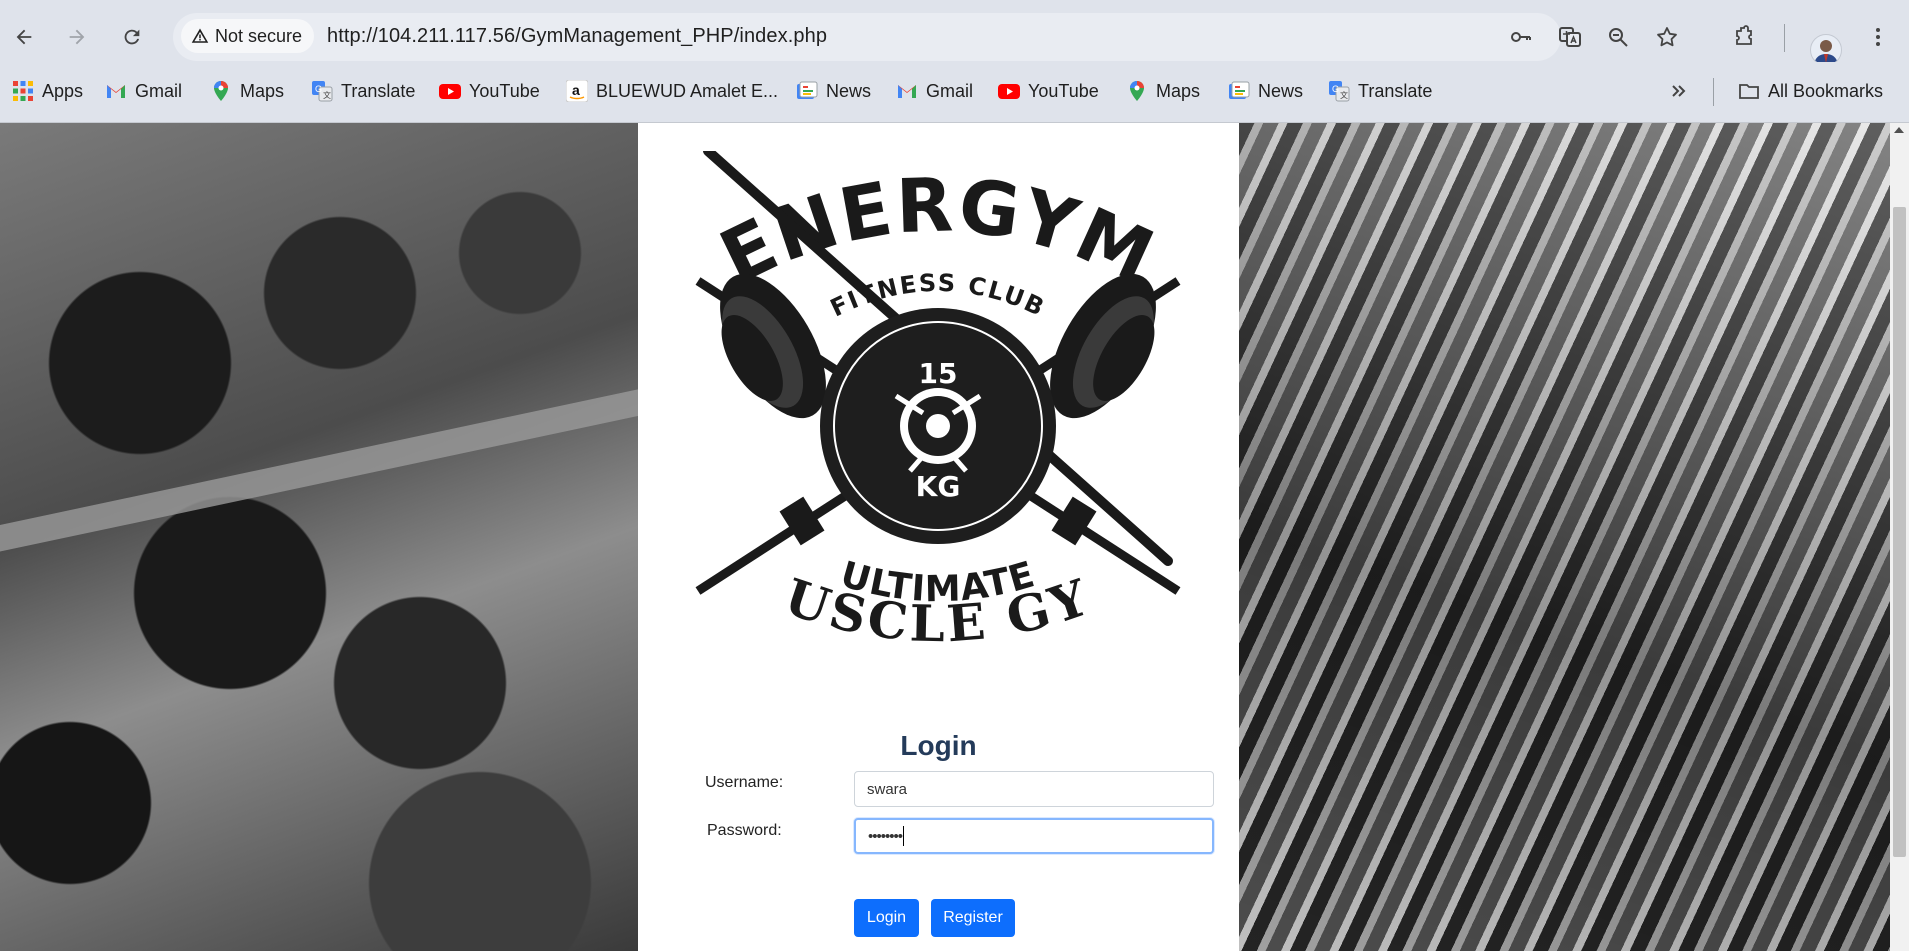 Image resolution: width=1909 pixels, height=951 pixels. I want to click on password-key-button, so click(1521, 37).